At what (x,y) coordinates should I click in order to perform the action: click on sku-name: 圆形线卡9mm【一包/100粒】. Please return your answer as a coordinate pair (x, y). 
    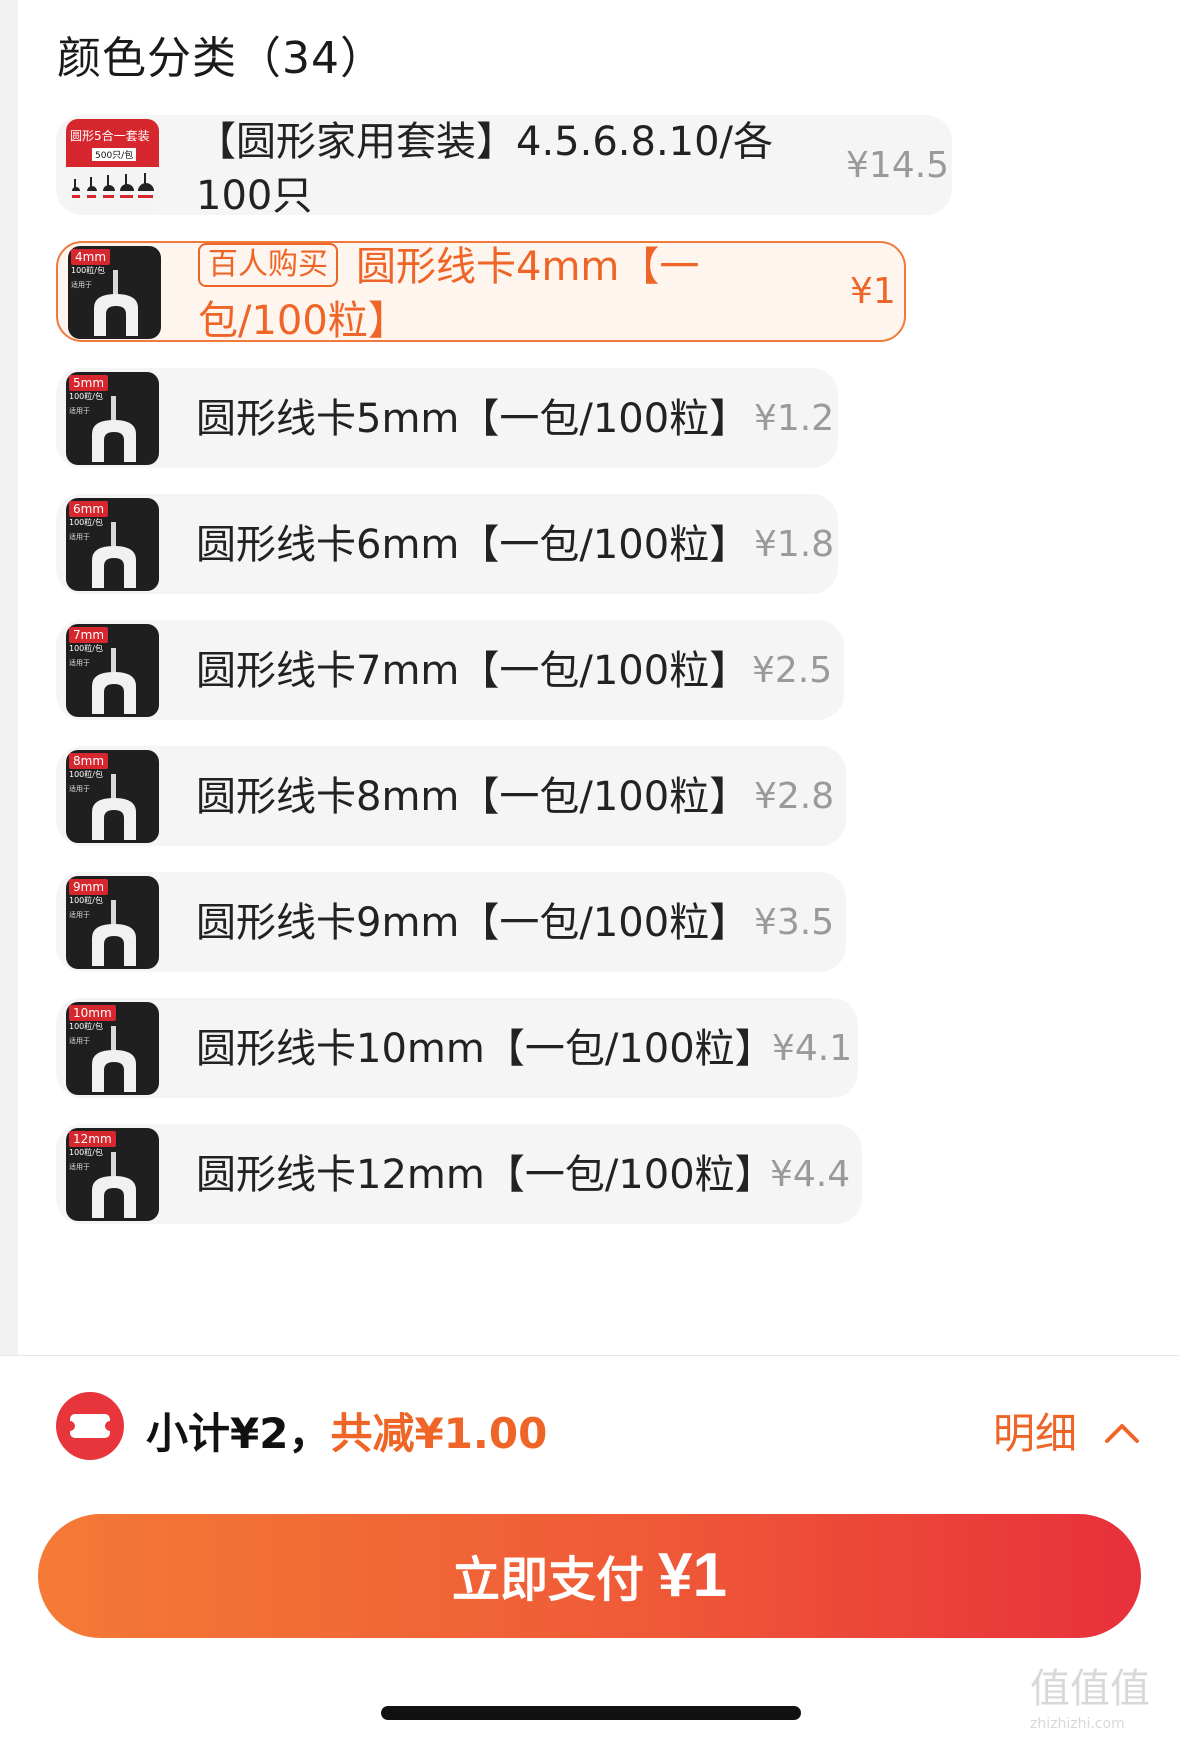
    Looking at the image, I should click on (473, 923).